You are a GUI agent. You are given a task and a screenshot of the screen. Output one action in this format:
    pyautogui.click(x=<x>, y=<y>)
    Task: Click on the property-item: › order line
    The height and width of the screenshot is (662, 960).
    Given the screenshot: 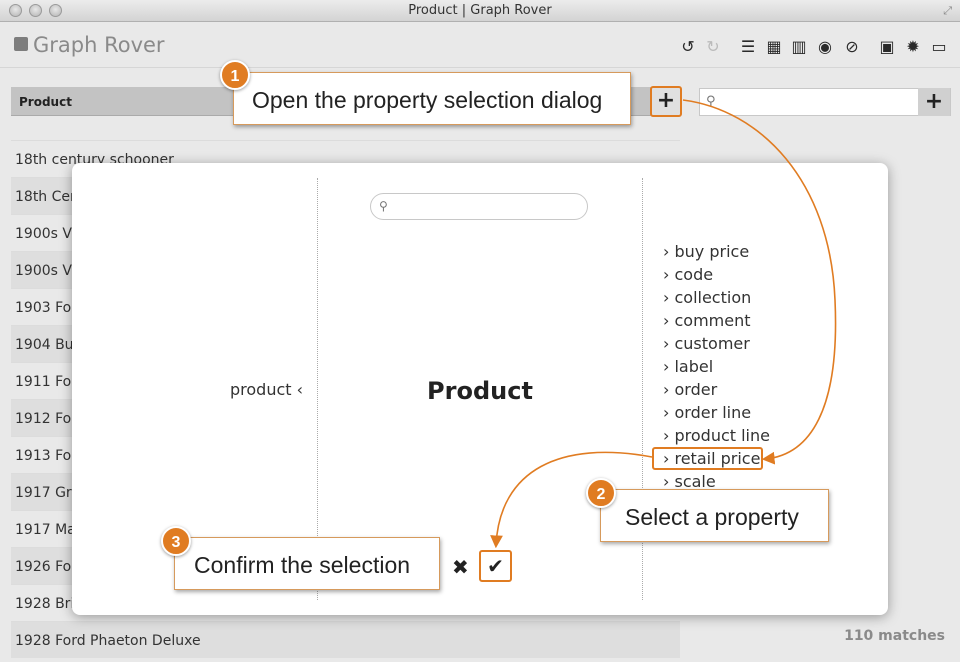 What is the action you would take?
    pyautogui.click(x=716, y=412)
    